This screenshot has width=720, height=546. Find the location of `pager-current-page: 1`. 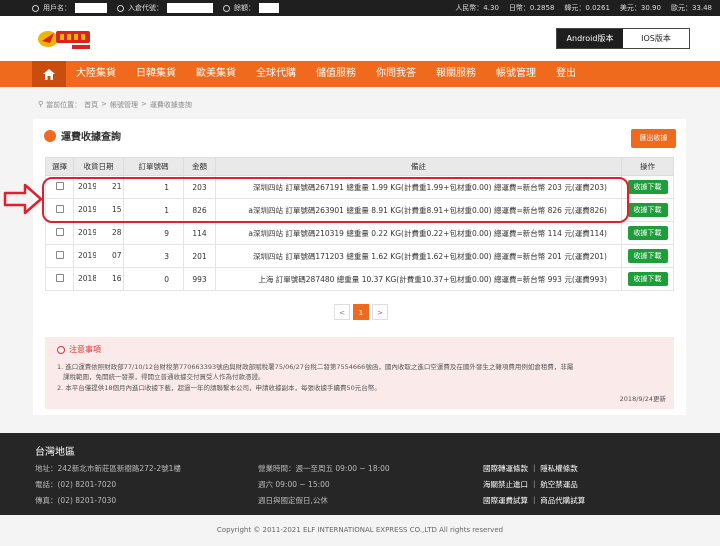

pager-current-page: 1 is located at coordinates (361, 312).